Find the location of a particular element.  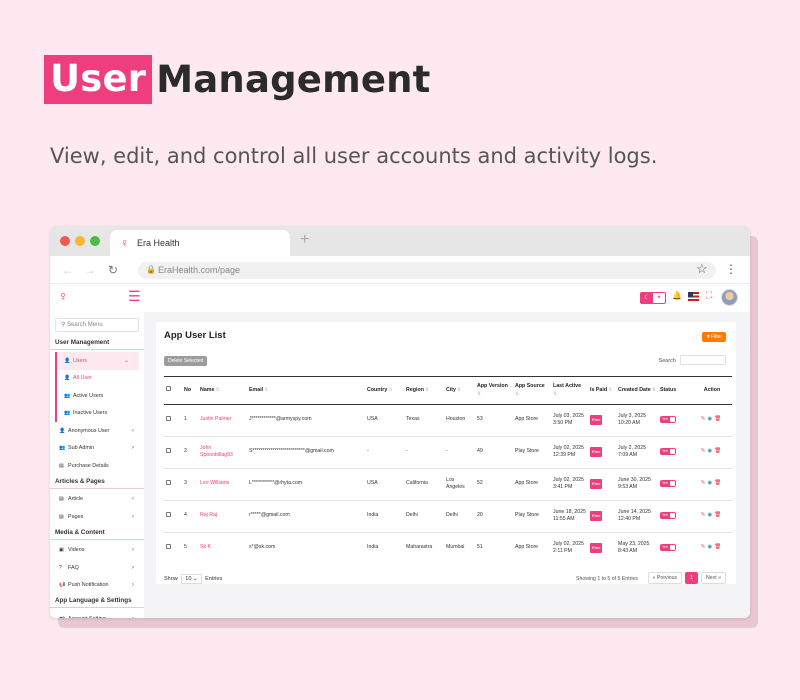

column-header-created-date: Created Date ⇅ is located at coordinates (637, 391).